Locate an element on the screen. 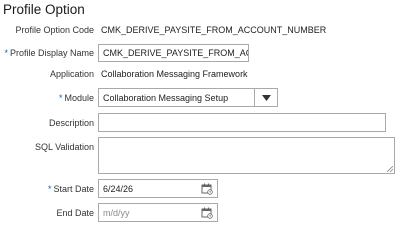 The width and height of the screenshot is (401, 240). application-value: Collaboration Messaging Framework is located at coordinates (174, 74).